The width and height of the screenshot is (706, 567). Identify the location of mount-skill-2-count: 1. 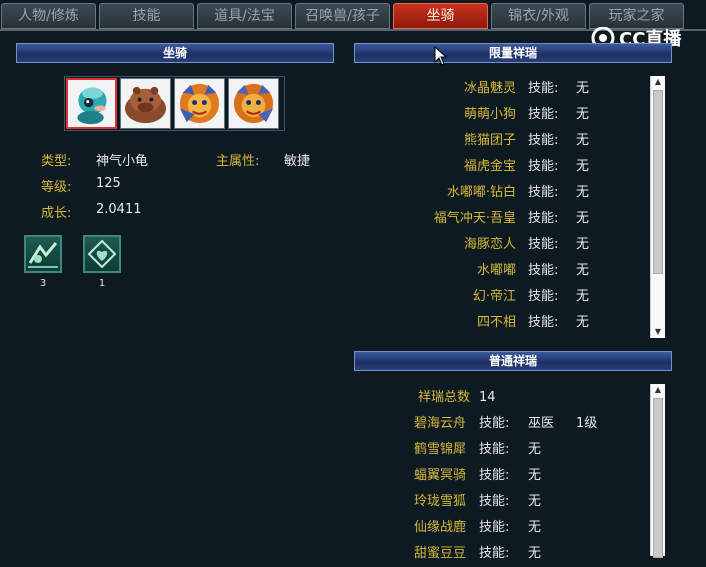
(102, 283).